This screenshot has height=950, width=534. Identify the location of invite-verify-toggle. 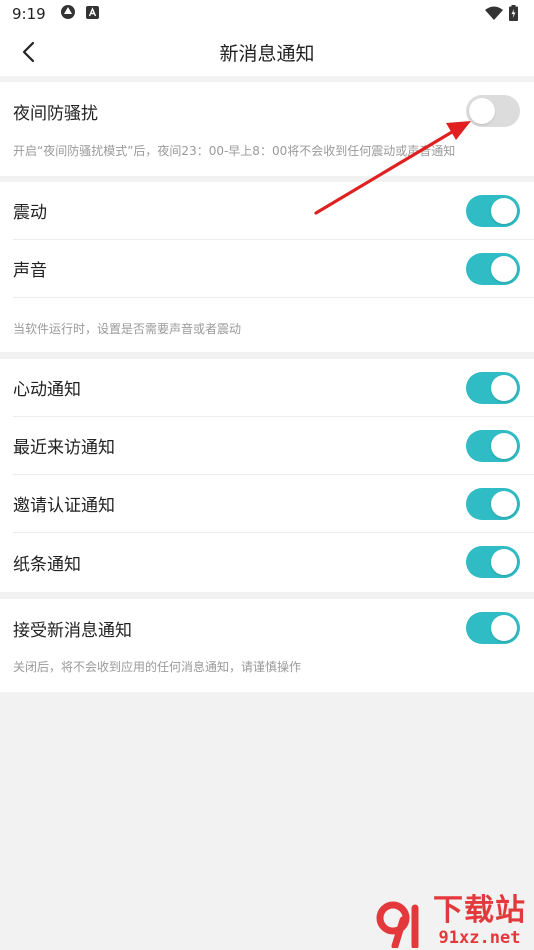
(493, 504).